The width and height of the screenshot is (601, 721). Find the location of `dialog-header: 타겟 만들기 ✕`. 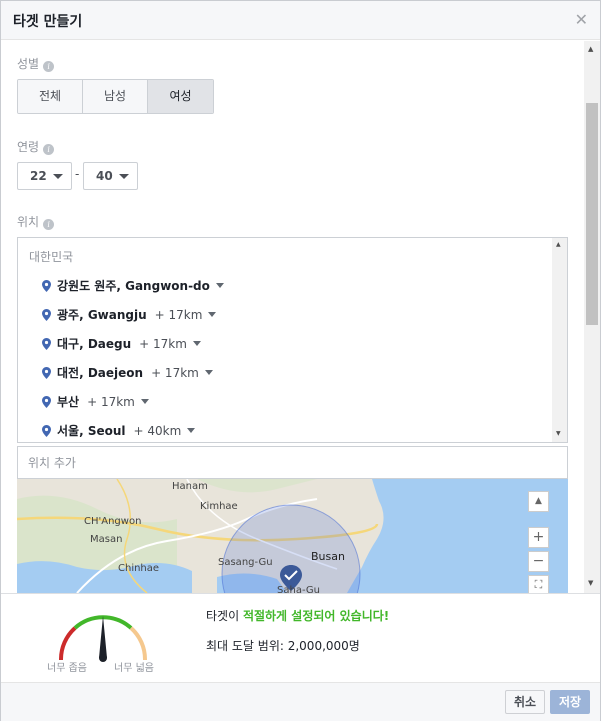

dialog-header: 타겟 만들기 ✕ is located at coordinates (300, 20).